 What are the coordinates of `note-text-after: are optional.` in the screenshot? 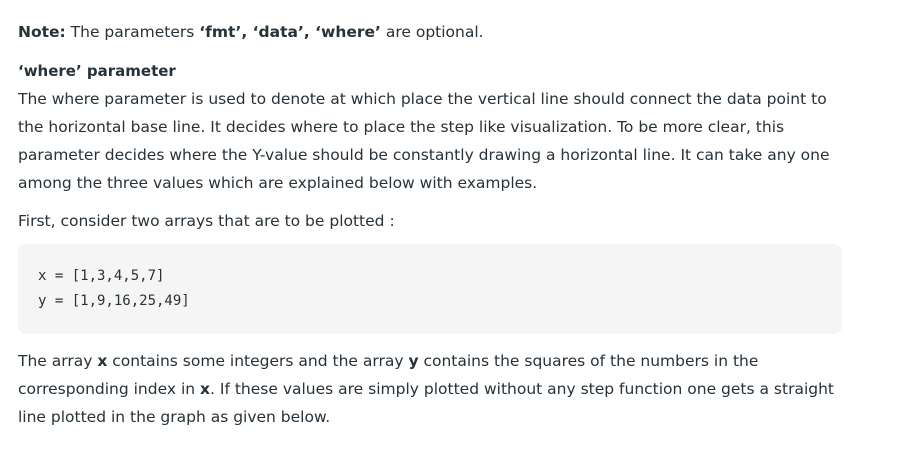 It's located at (432, 32).